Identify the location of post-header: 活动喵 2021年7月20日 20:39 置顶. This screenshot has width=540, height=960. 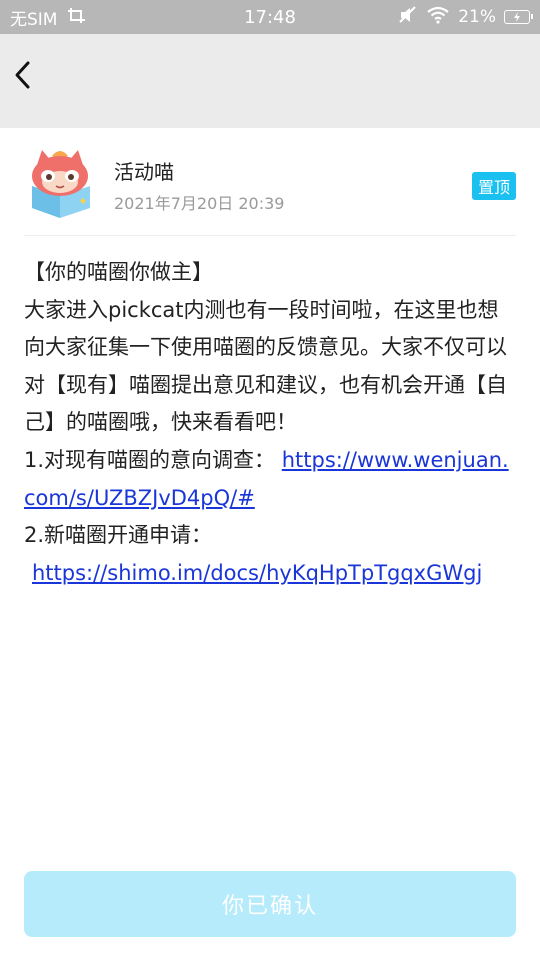
(270, 191).